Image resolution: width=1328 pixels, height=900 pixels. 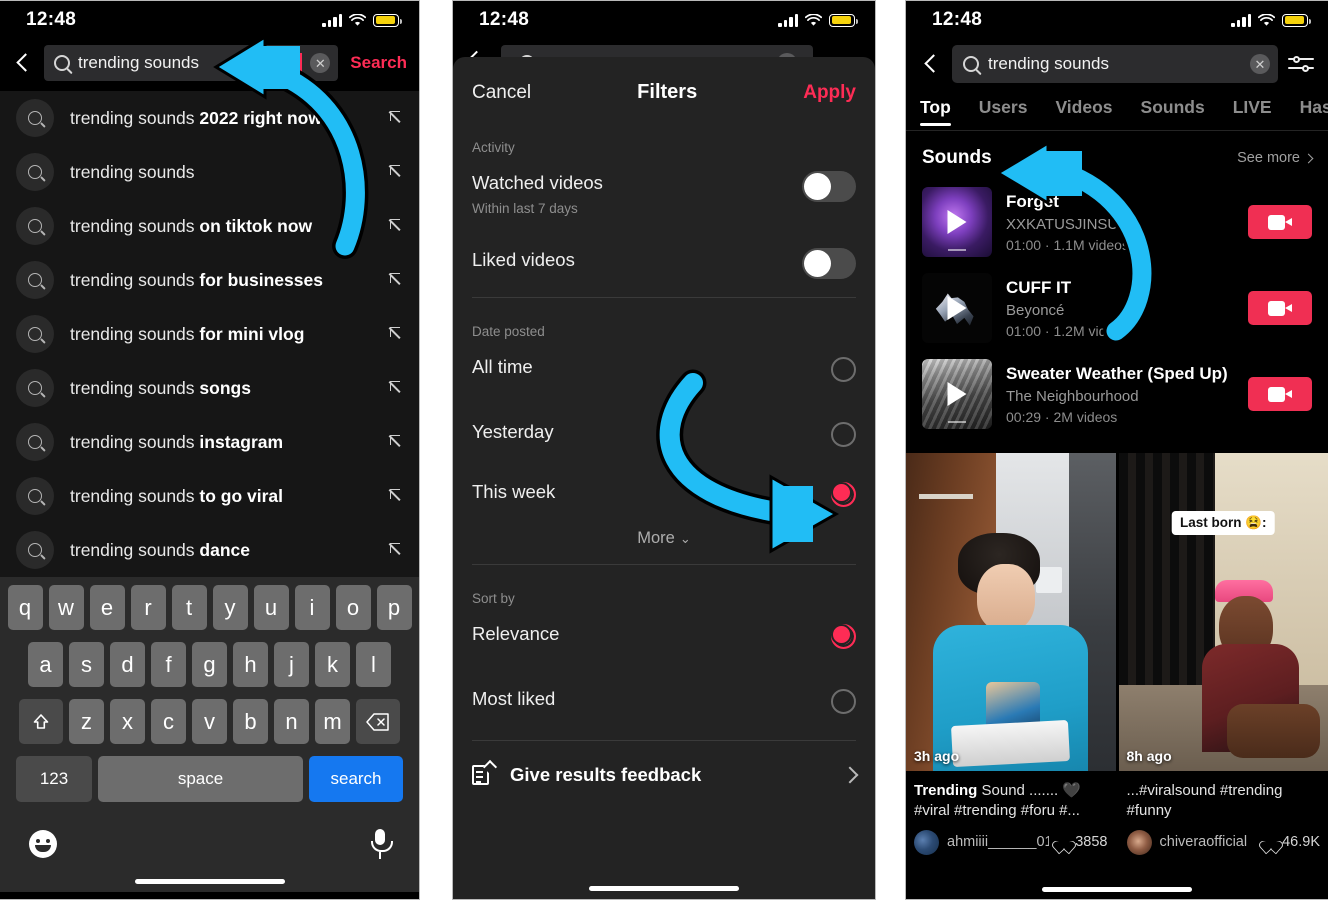 I want to click on tab-videos: Videos, so click(x=1083, y=111).